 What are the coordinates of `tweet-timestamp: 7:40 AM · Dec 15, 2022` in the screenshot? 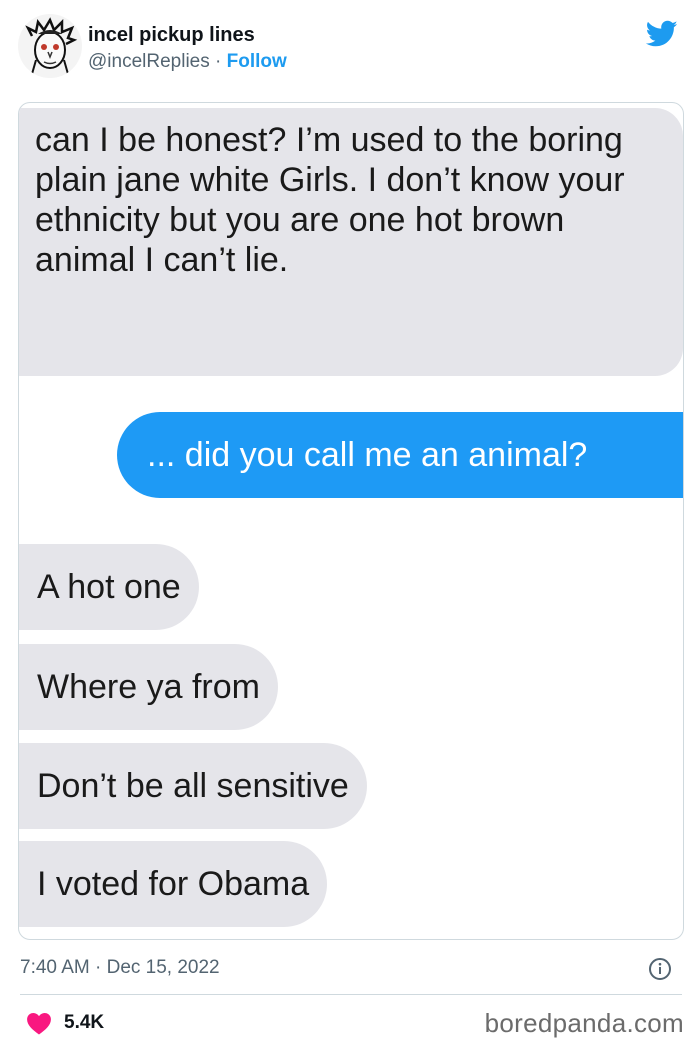 It's located at (120, 968).